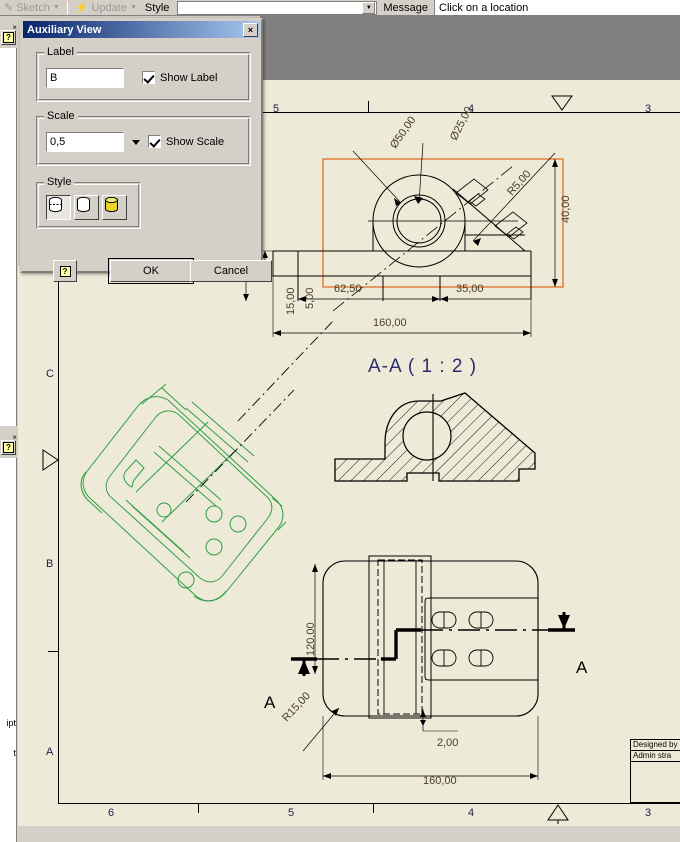  What do you see at coordinates (557, 7) in the screenshot?
I see `message-value: Click on a location` at bounding box center [557, 7].